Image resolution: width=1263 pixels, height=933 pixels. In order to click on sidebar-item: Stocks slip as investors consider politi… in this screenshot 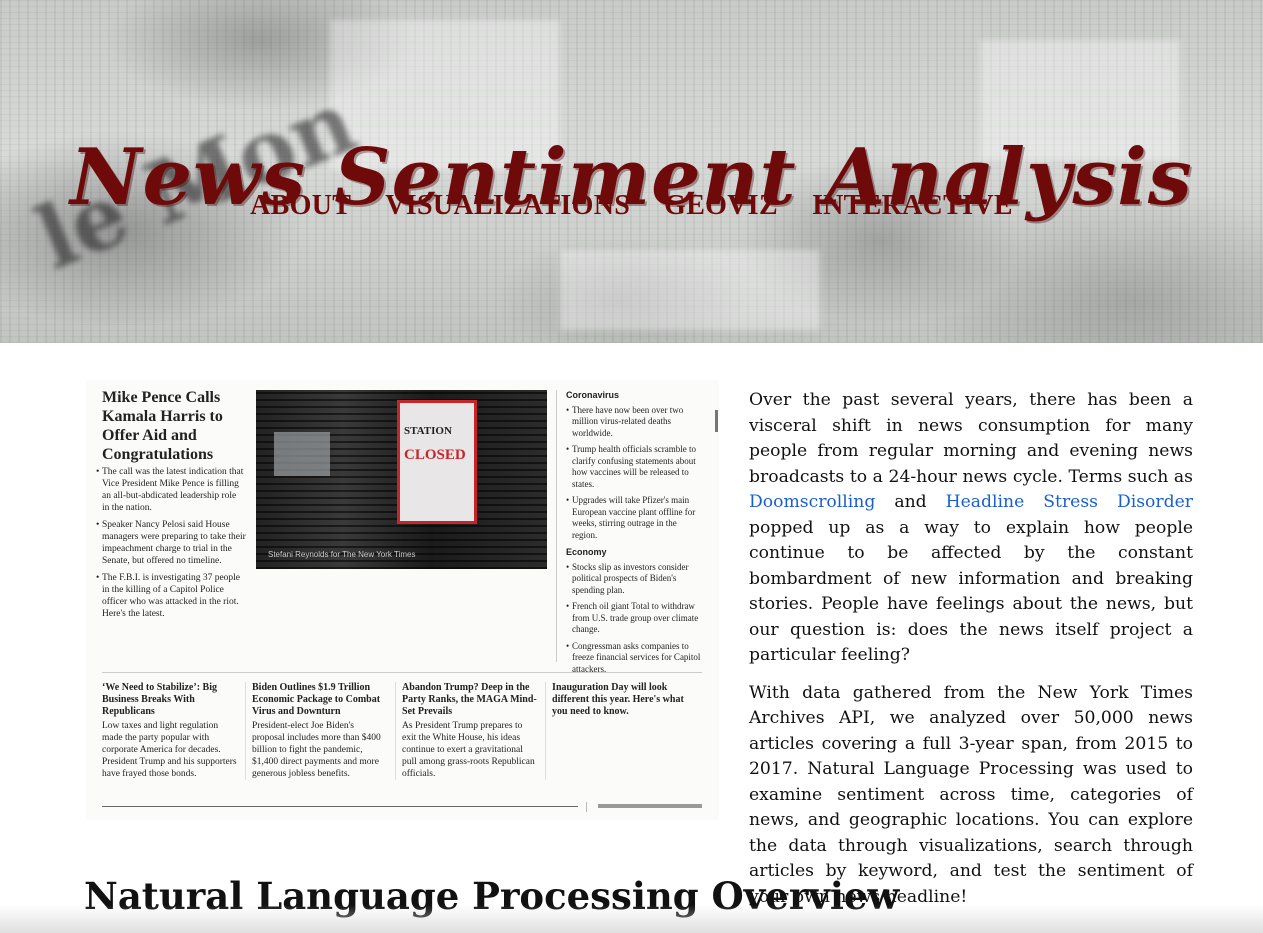, I will do `click(635, 579)`.